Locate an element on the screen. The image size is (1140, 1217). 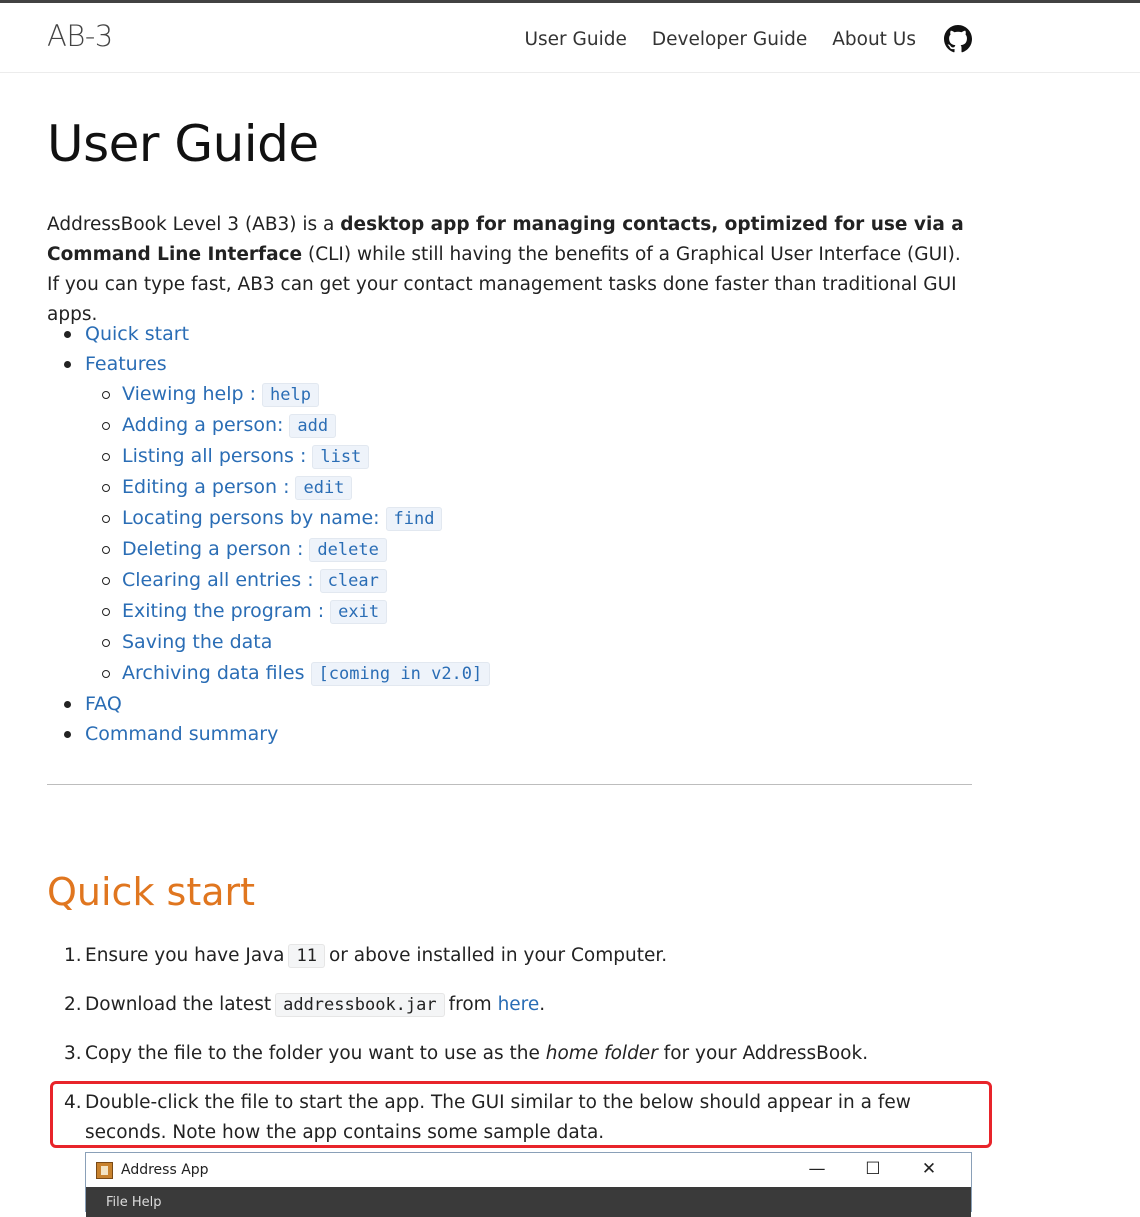
page-title: User Guide is located at coordinates (183, 144).